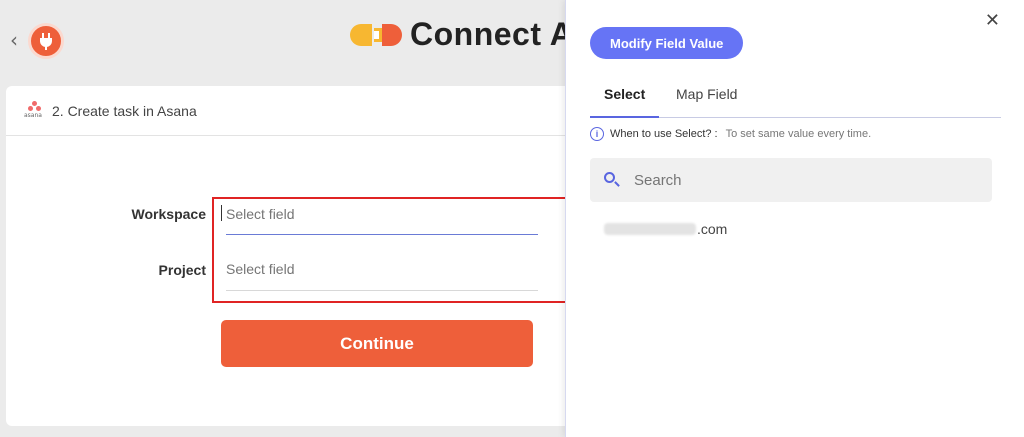 This screenshot has height=437, width=1024. I want to click on back-chevron-icon: ‹, so click(14, 40).